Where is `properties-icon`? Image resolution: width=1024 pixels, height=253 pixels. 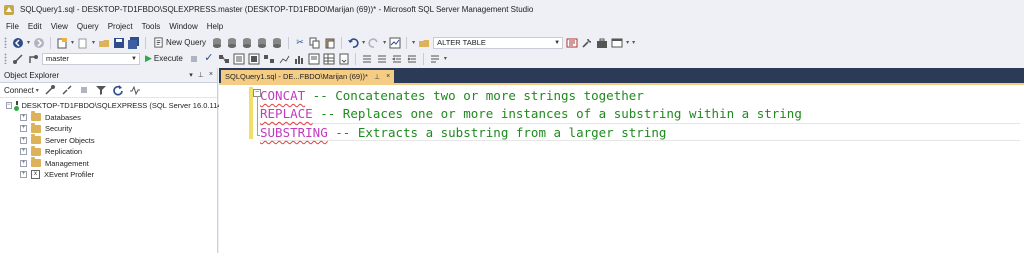
properties-icon is located at coordinates (572, 43).